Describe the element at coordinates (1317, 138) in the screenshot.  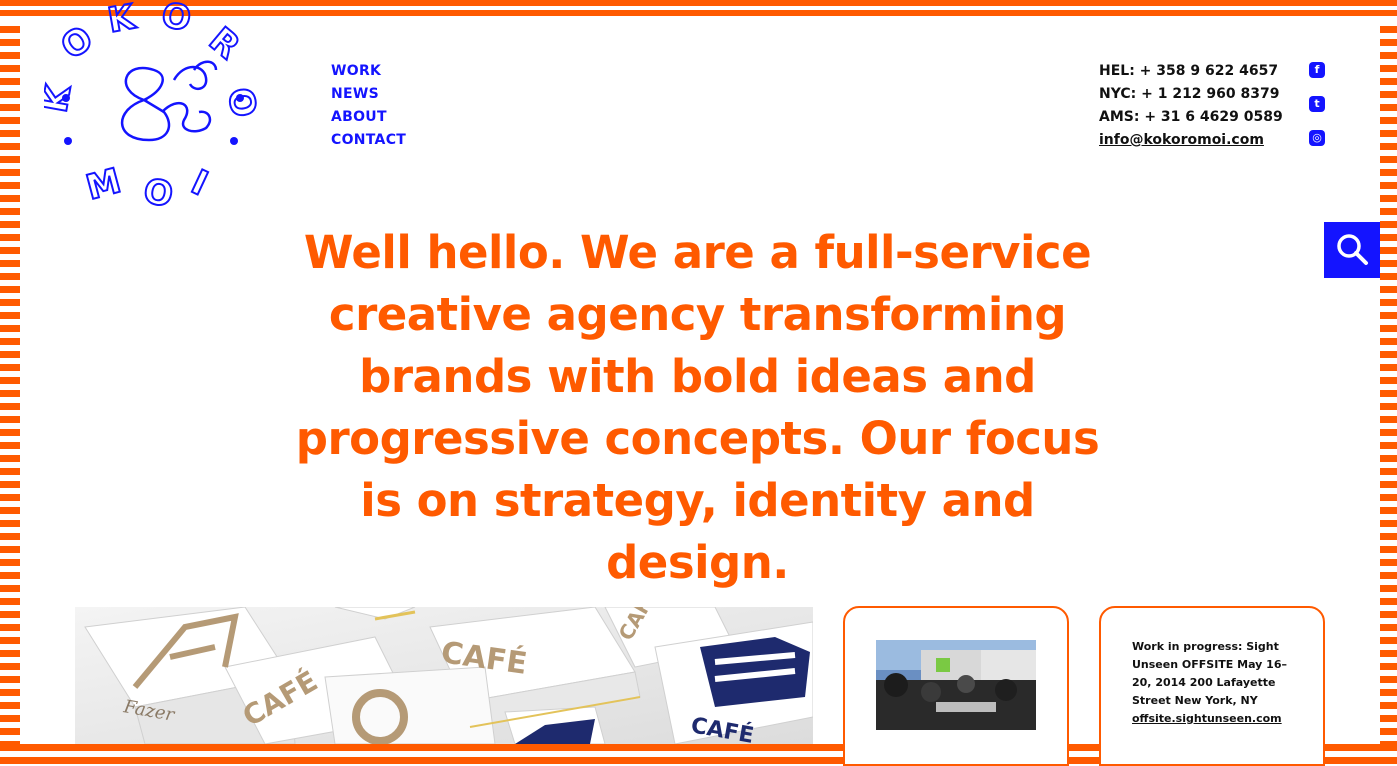
I see `instagram-icon: ◎` at that location.